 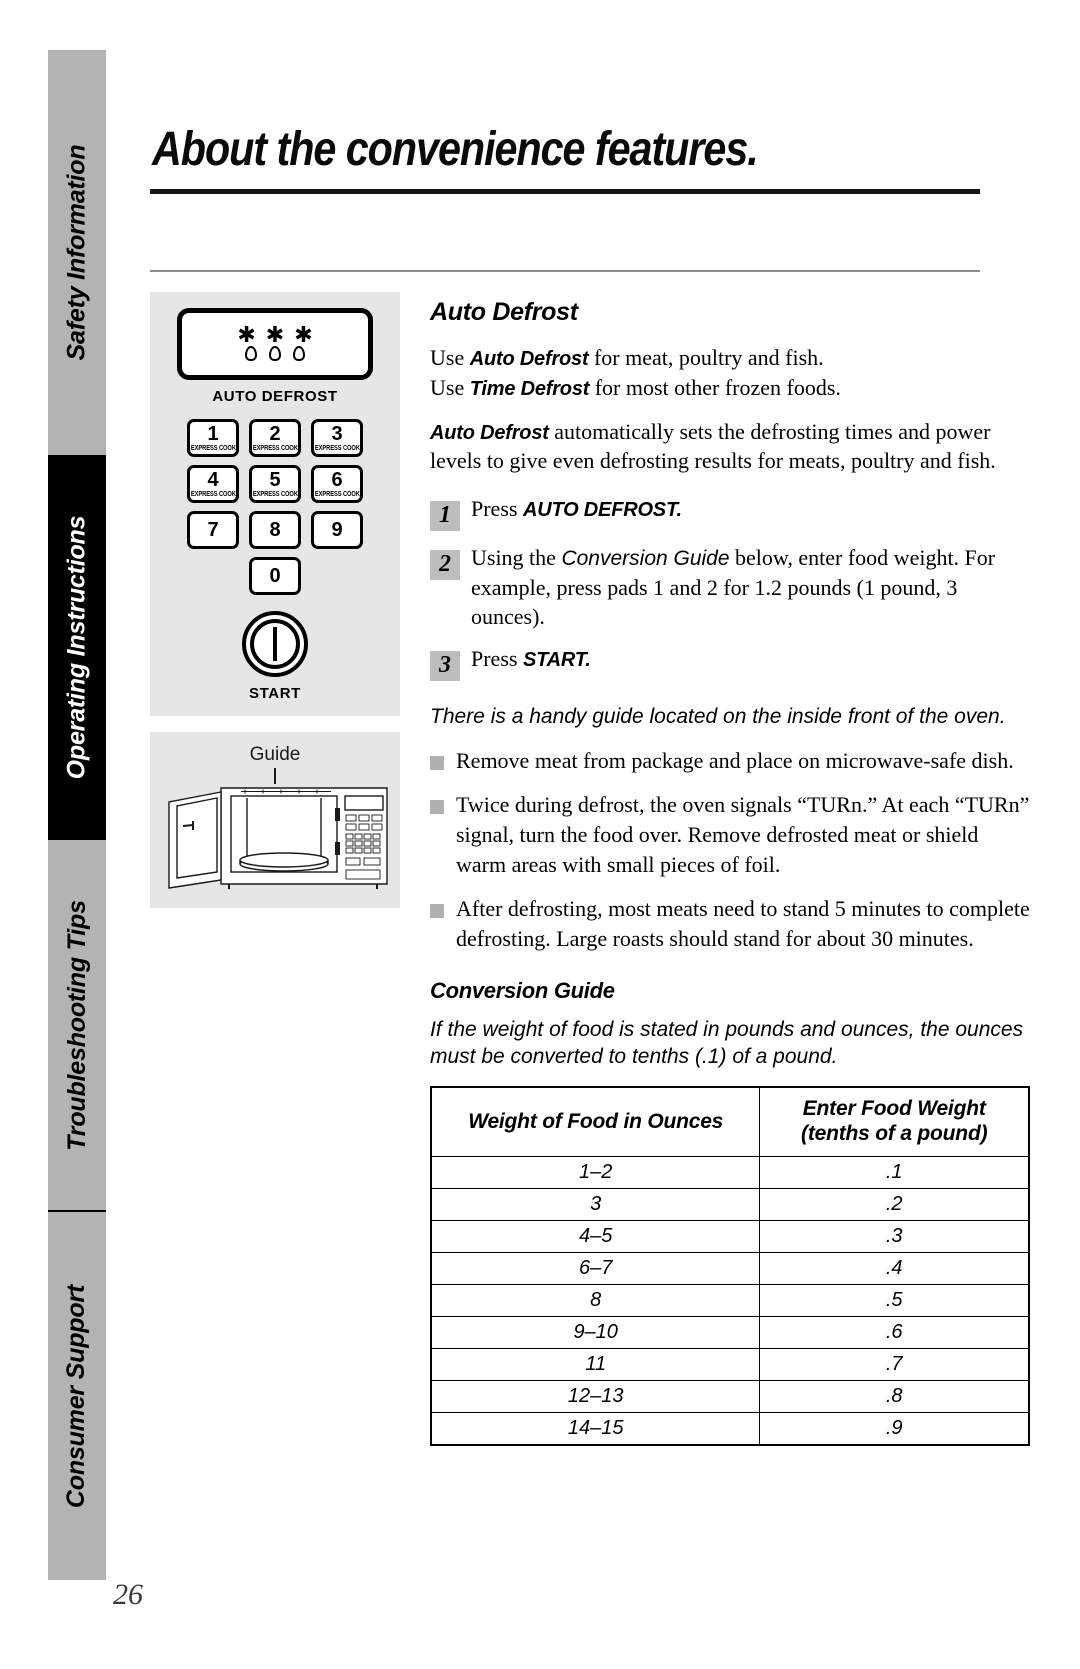 I want to click on snowflake-icon-row: ✱ ✱ ✱, so click(x=275, y=335).